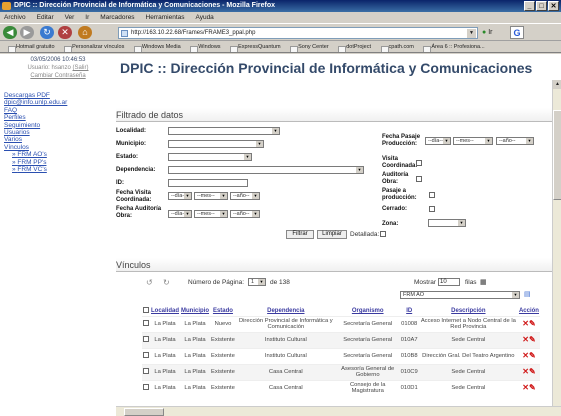 This screenshot has width=561, height=416. Describe the element at coordinates (223, 311) in the screenshot. I see `column-header-estado: Estado` at that location.